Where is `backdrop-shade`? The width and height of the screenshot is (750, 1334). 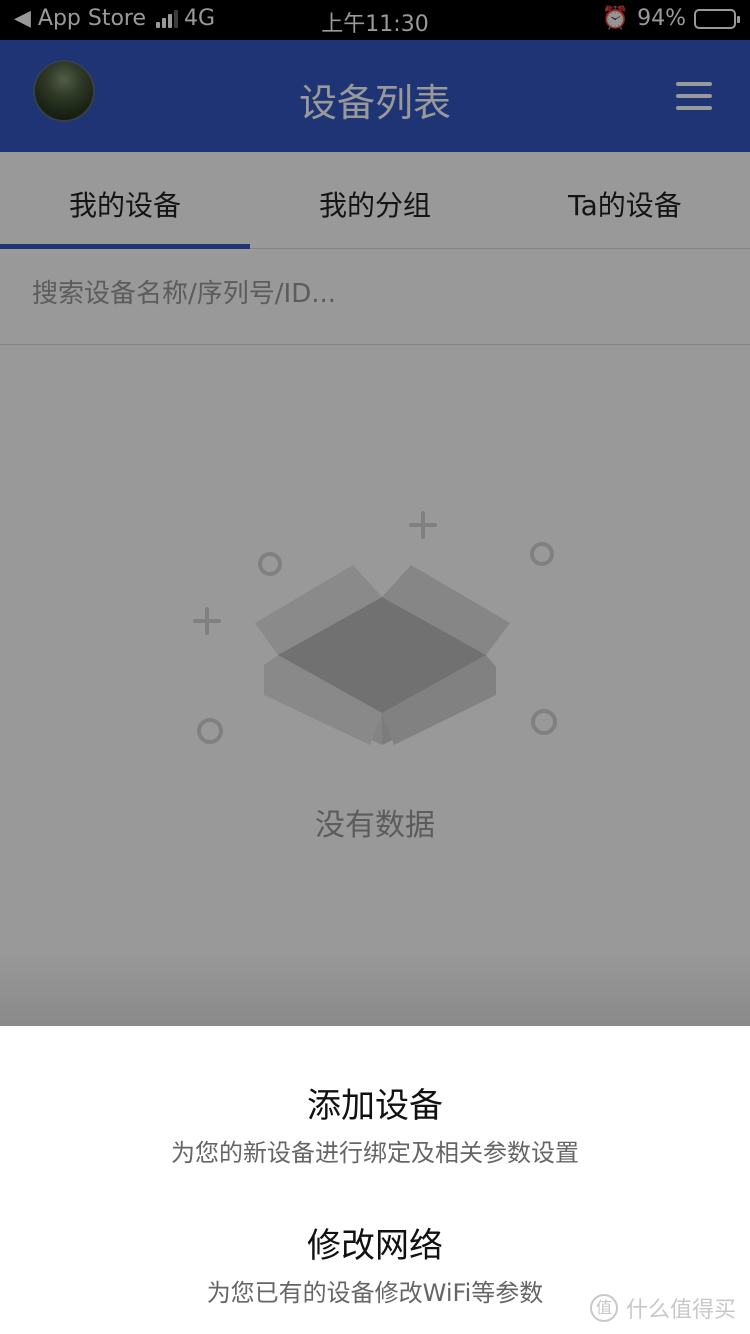
backdrop-shade is located at coordinates (375, 988).